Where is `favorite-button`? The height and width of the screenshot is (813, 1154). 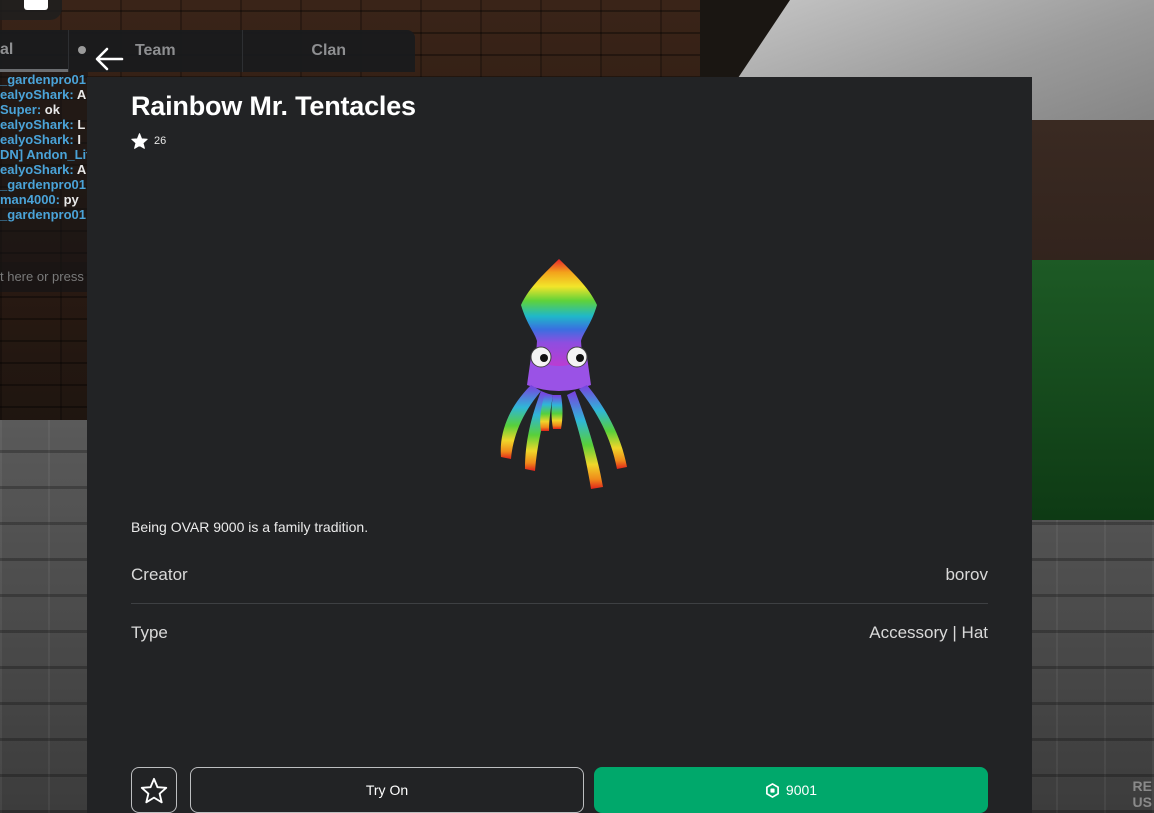
favorite-button is located at coordinates (154, 790).